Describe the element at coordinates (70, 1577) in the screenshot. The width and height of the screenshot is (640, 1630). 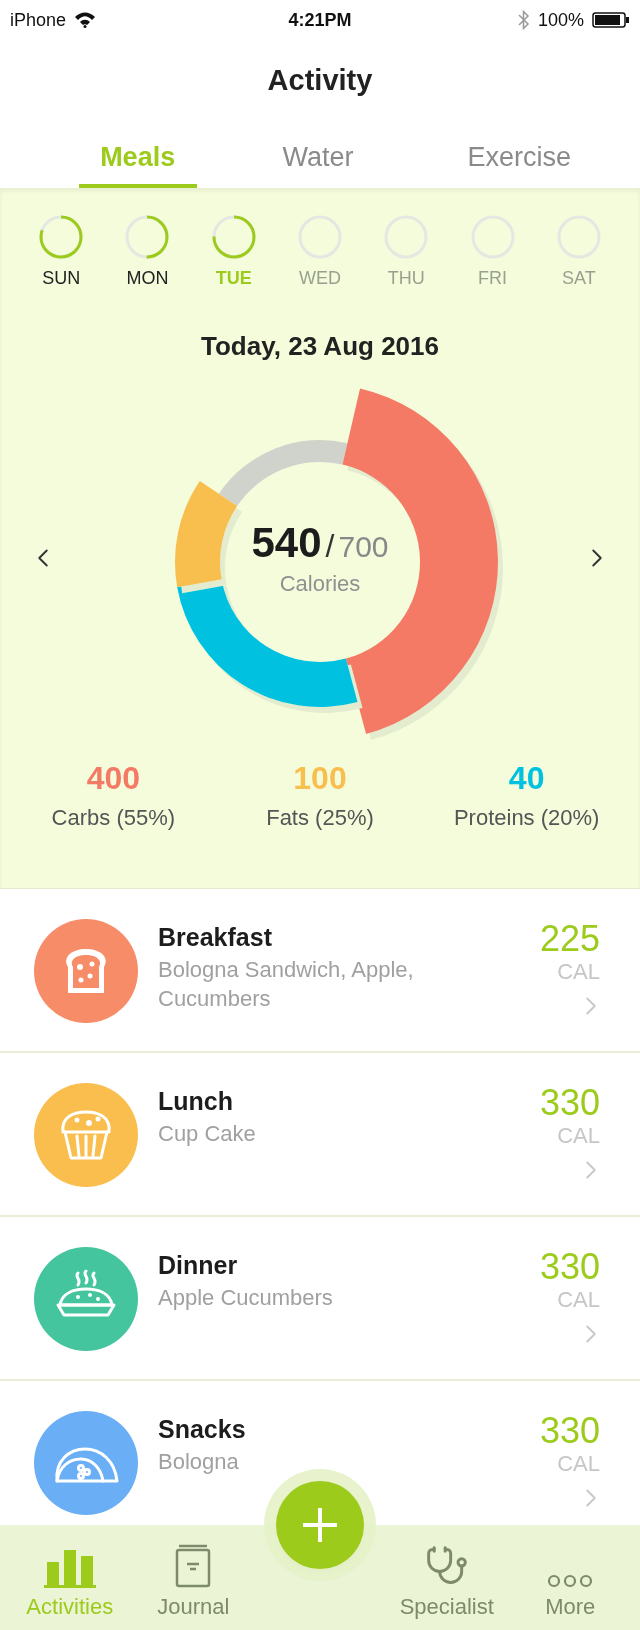
I see `nav-item: Activities` at that location.